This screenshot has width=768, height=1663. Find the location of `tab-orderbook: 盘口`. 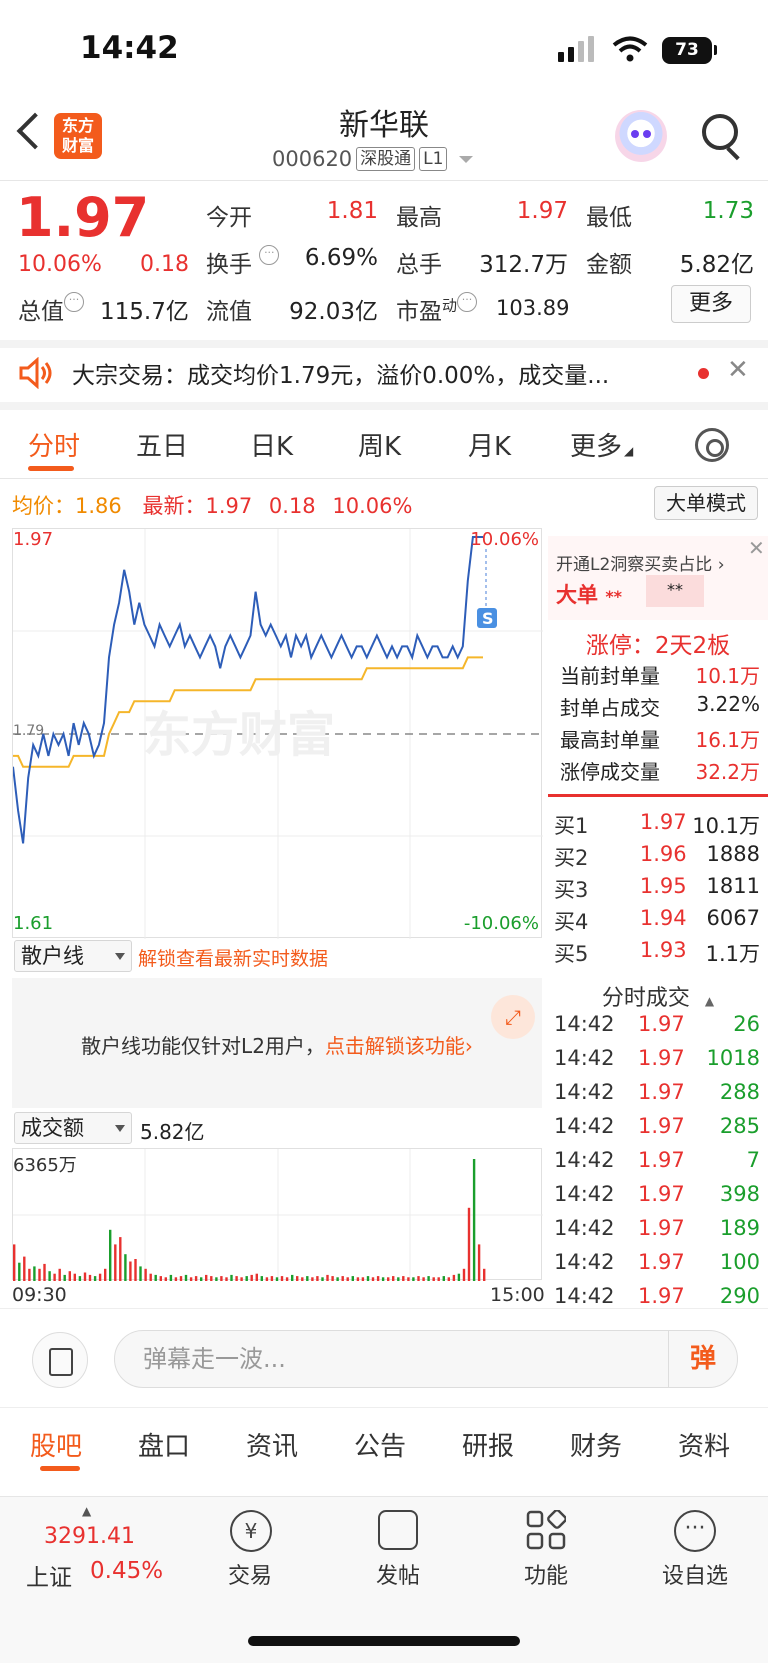

tab-orderbook: 盘口 is located at coordinates (164, 1444).